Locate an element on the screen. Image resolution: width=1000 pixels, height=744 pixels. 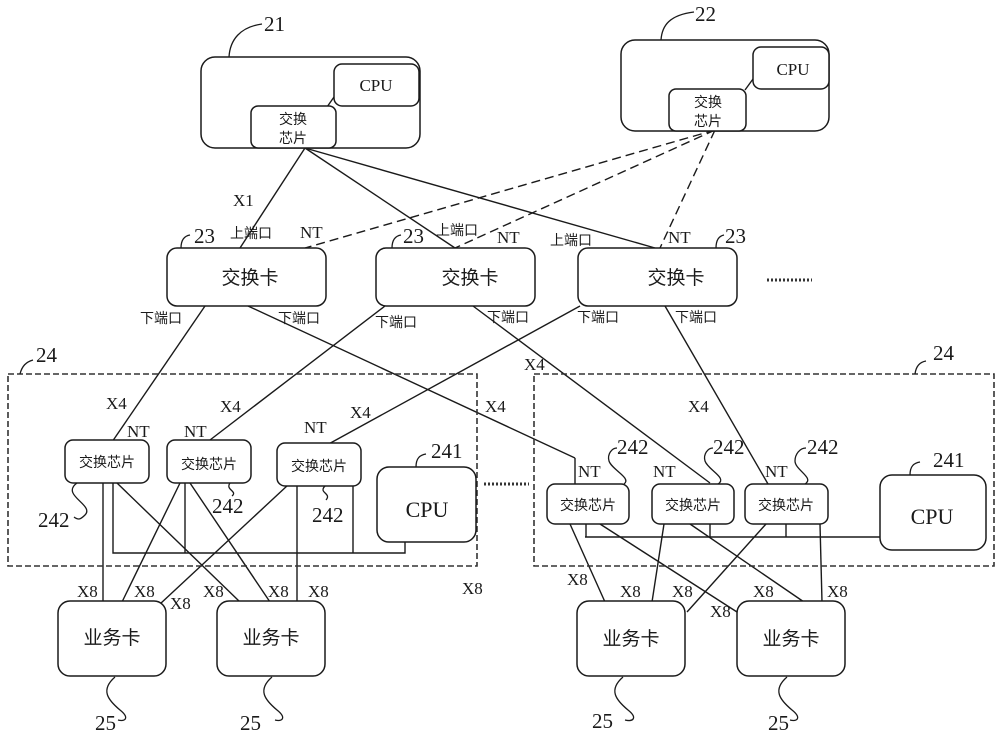
service-card-1-ref: 25 is located at coordinates (105, 723).